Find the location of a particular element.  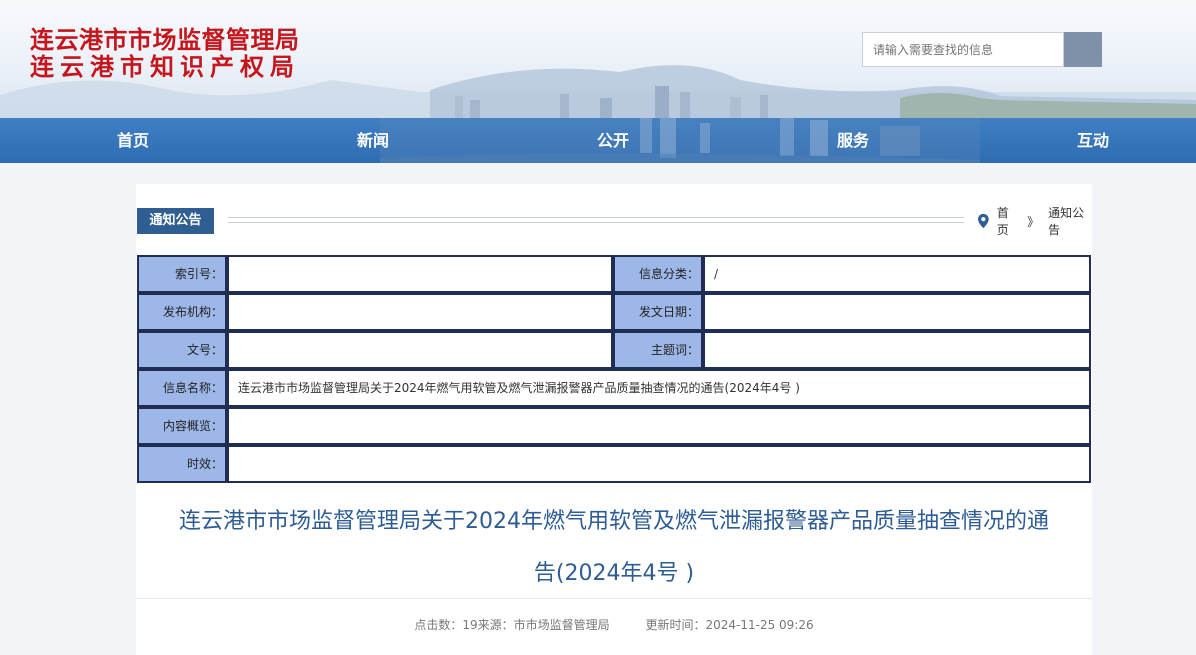

subject-label: 主题词： is located at coordinates (658, 350).